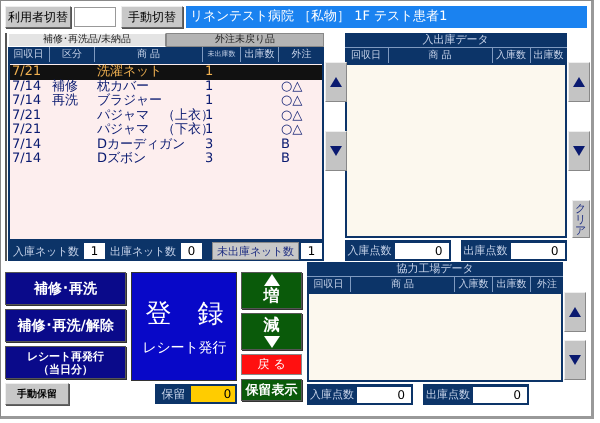 This screenshot has width=600, height=423. Describe the element at coordinates (65, 325) in the screenshot. I see `action-button: 補修･再洗/解除` at that location.